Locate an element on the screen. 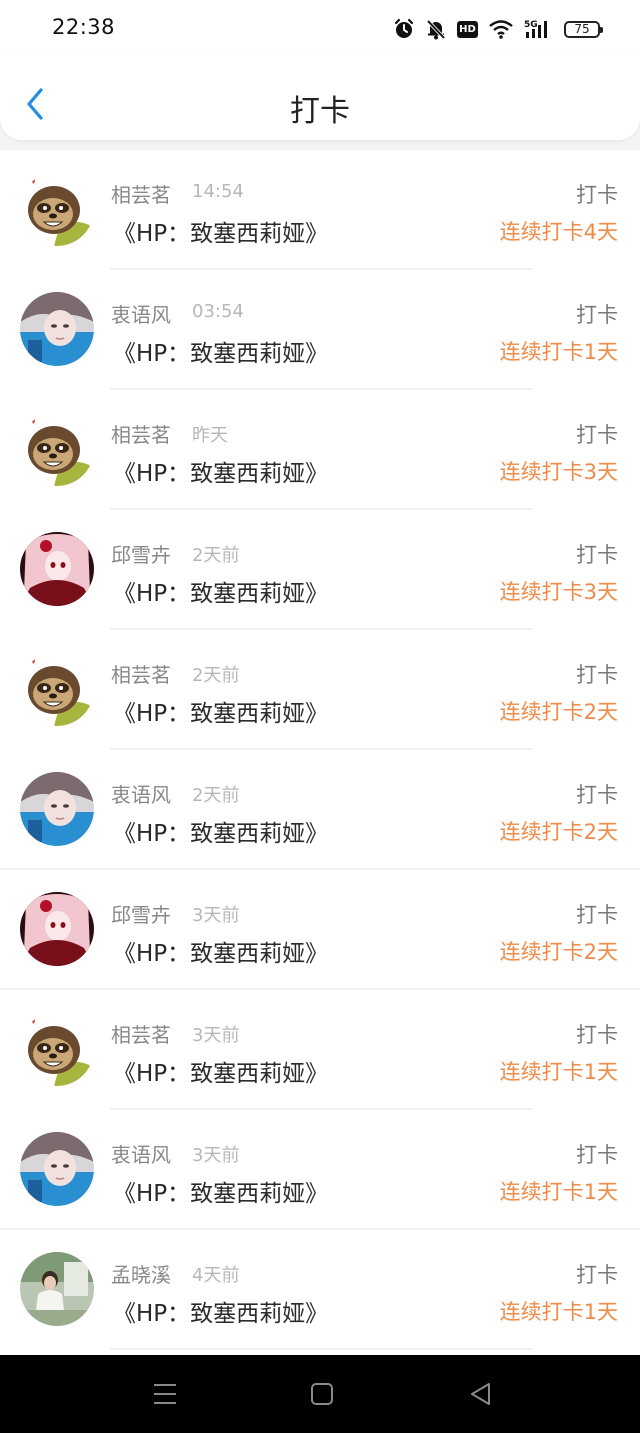  checkin-time: 14:54 is located at coordinates (218, 191).